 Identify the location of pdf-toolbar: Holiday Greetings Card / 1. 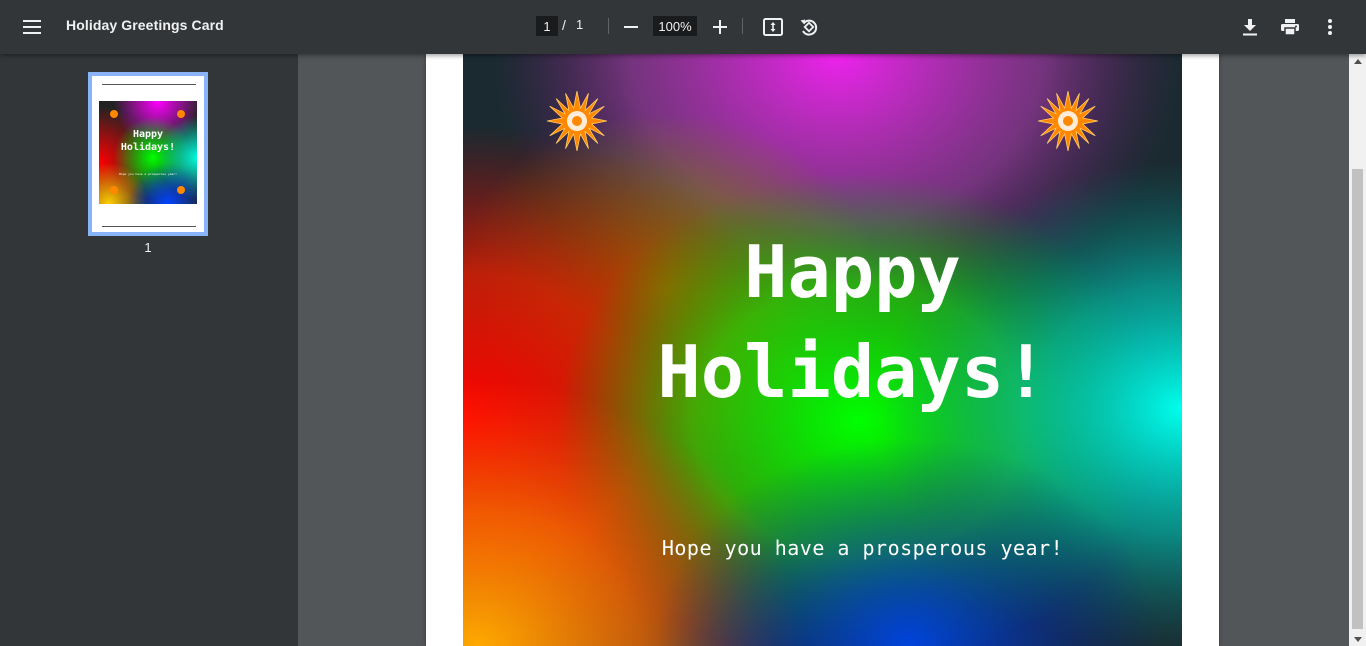
(683, 27).